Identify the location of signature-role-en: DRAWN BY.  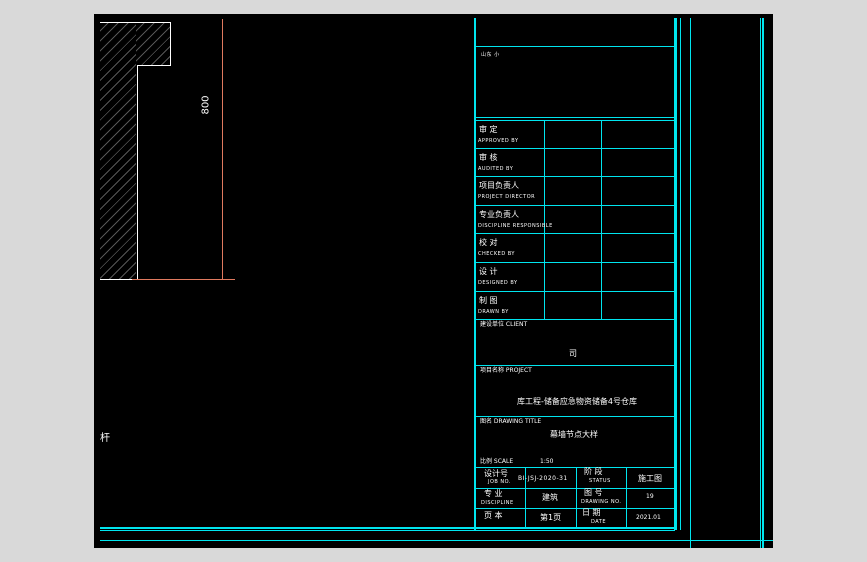
(493, 312).